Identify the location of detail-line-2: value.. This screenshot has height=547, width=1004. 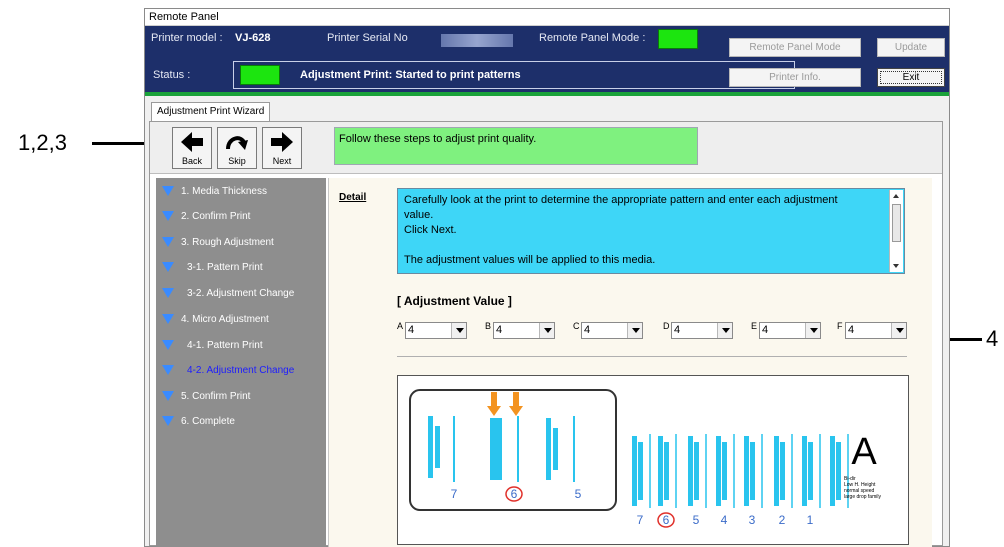
(419, 215).